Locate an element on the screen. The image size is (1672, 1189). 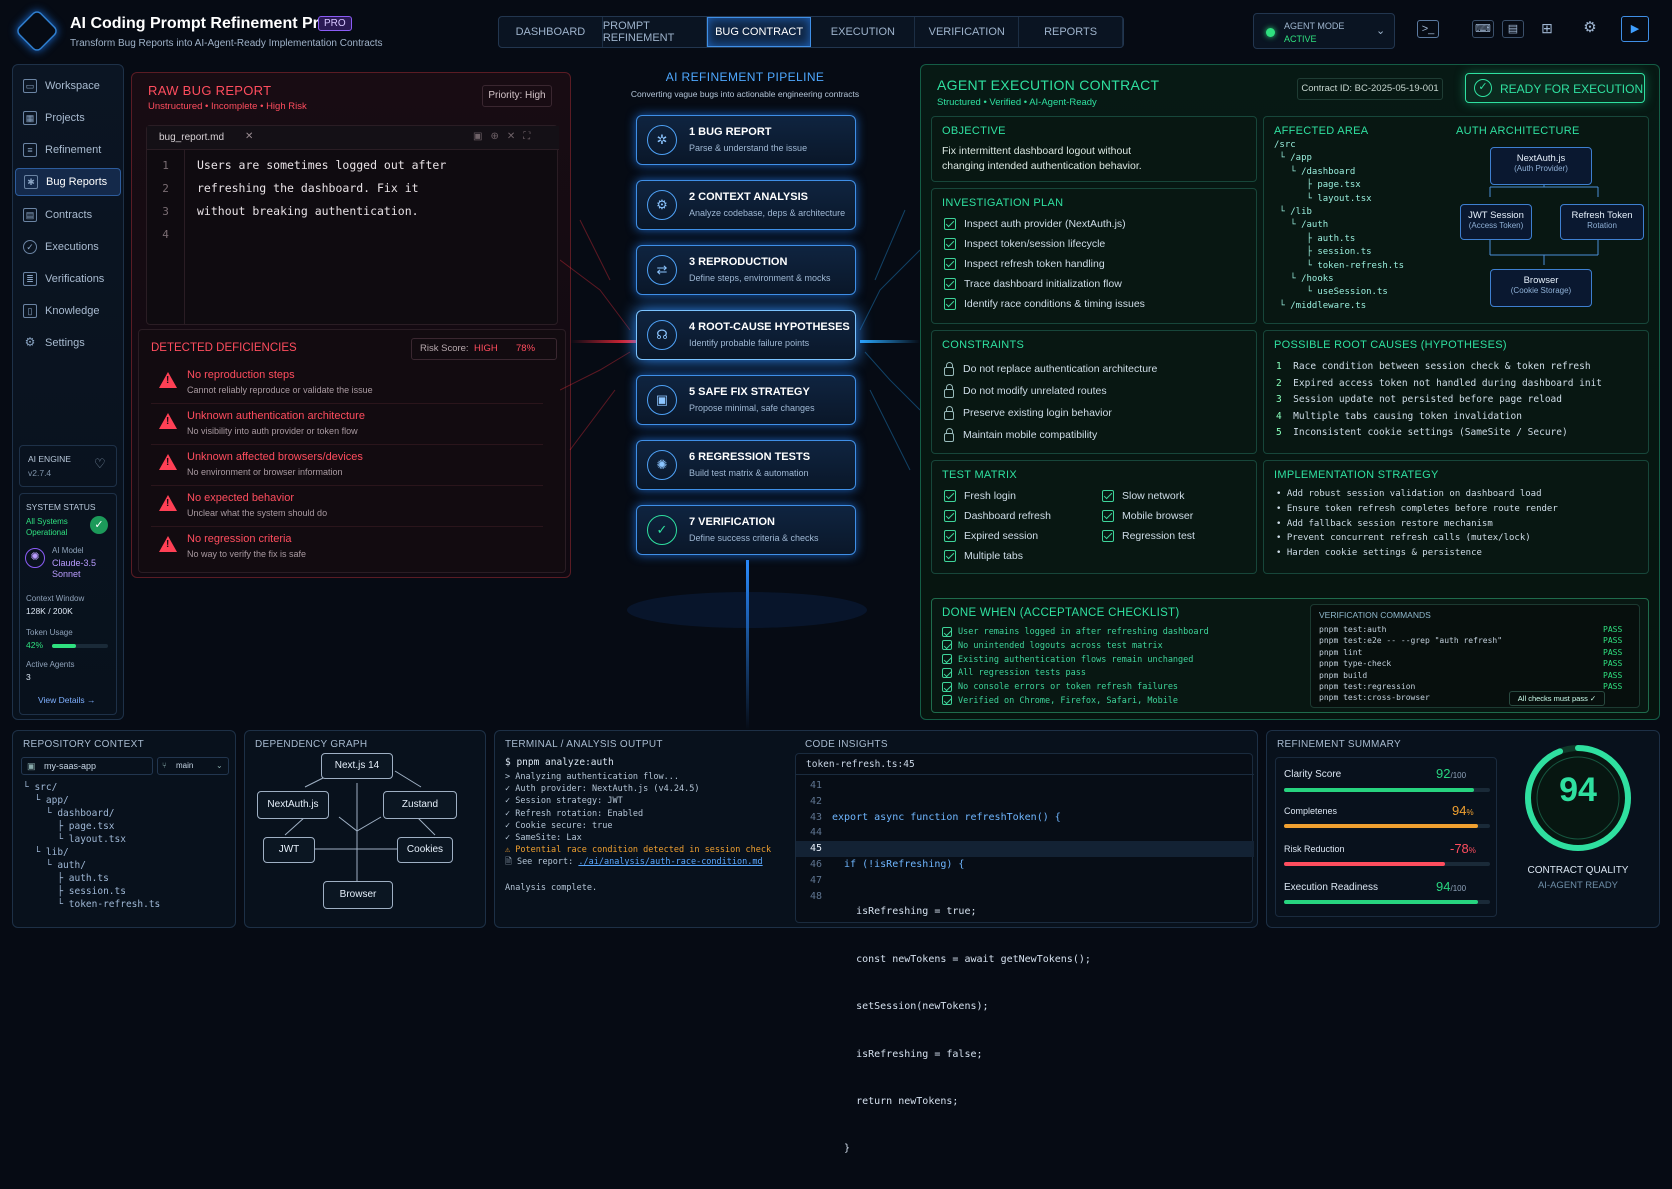
dep-node: NextAuth.js is located at coordinates (293, 805).